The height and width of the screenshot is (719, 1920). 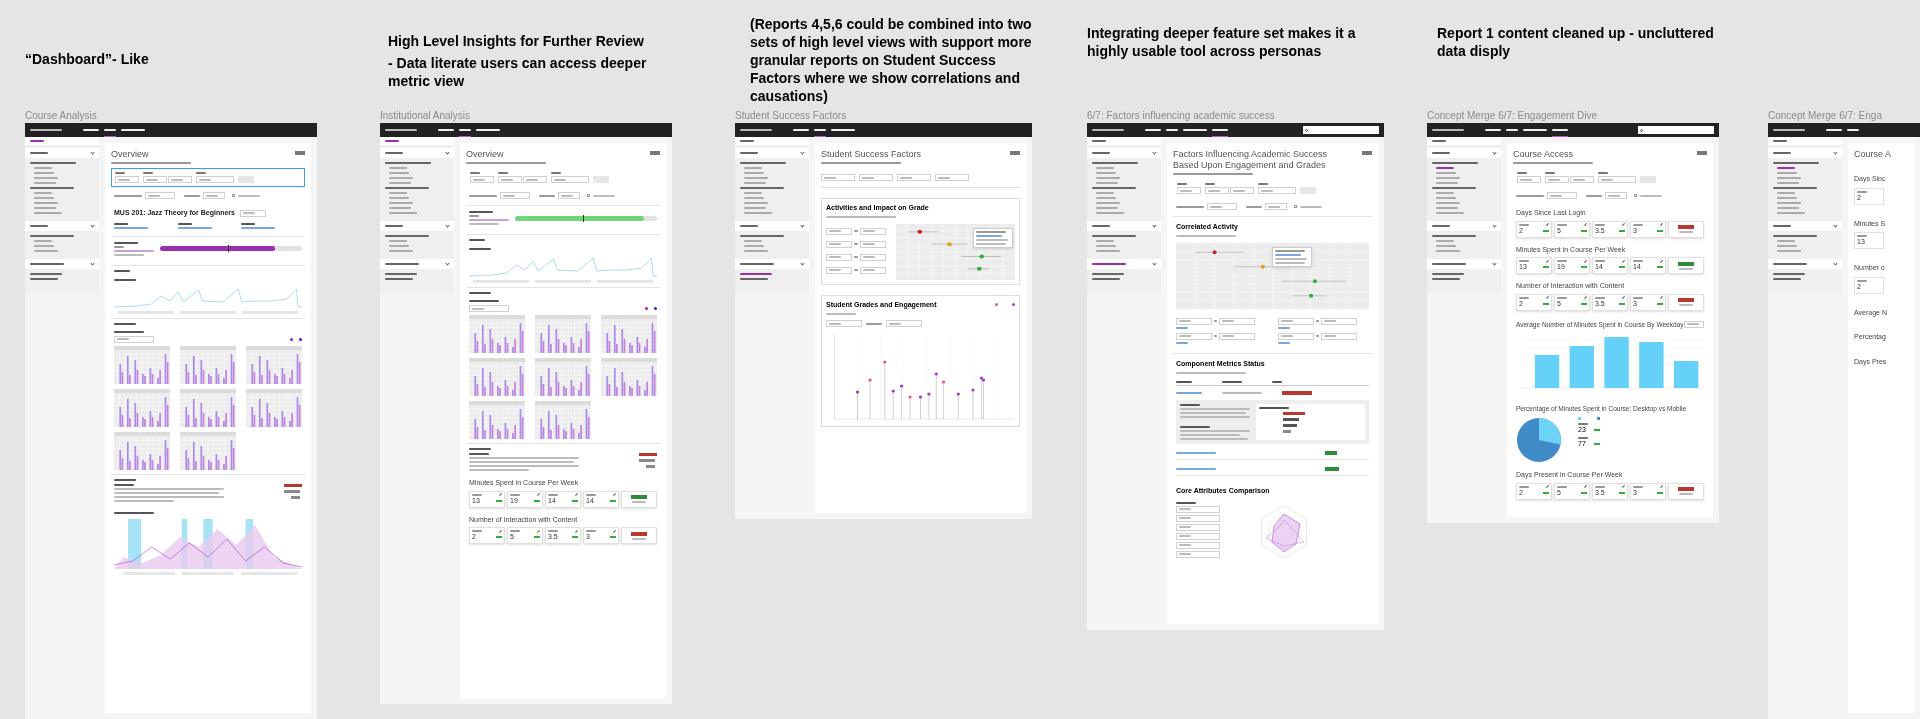 I want to click on annotation-text: “Dashboard”- Like, so click(x=87, y=59).